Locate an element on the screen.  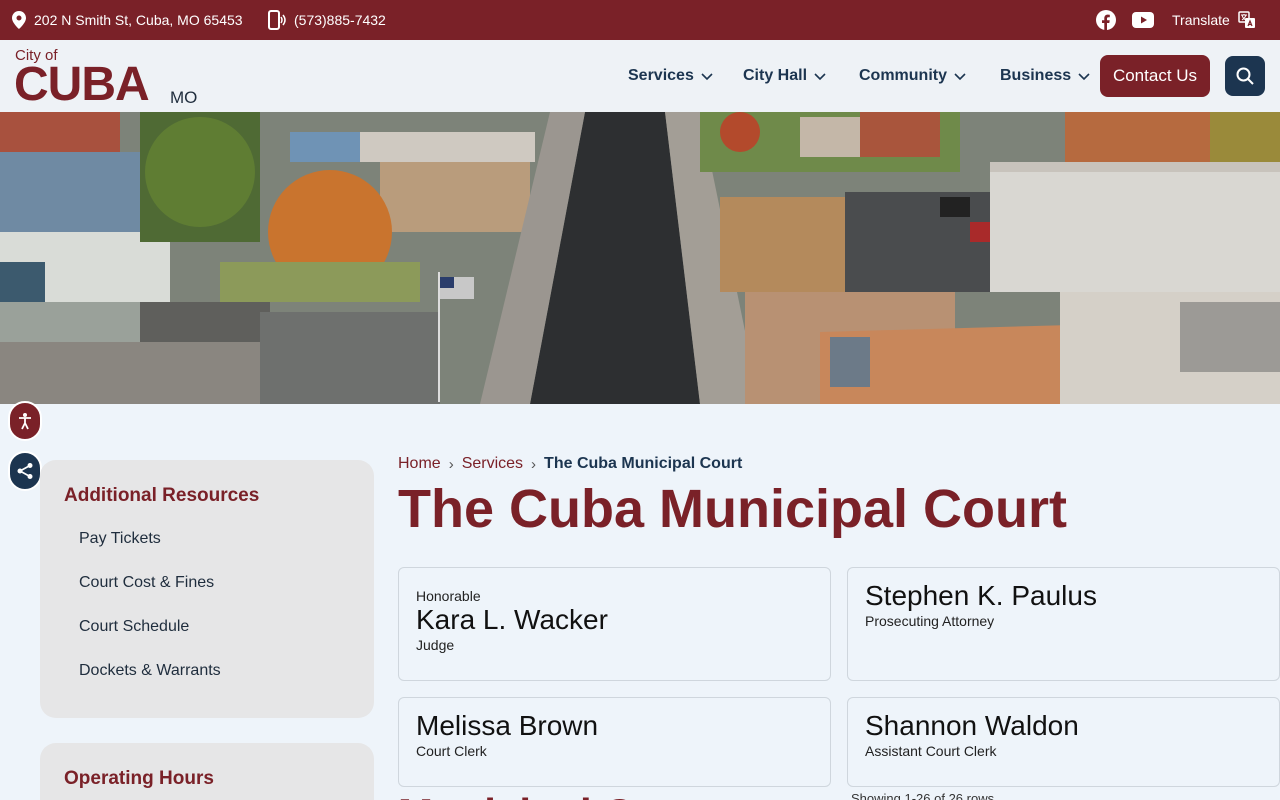
city-logo: City of CUBA MO is located at coordinates (114, 78).